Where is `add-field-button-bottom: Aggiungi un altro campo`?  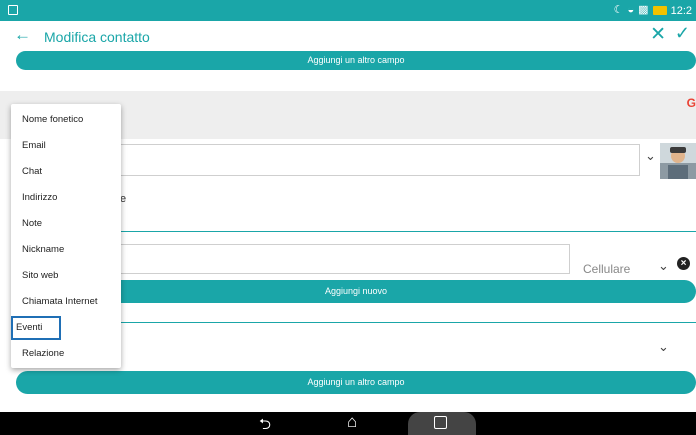
add-field-button-bottom: Aggiungi un altro campo is located at coordinates (356, 382).